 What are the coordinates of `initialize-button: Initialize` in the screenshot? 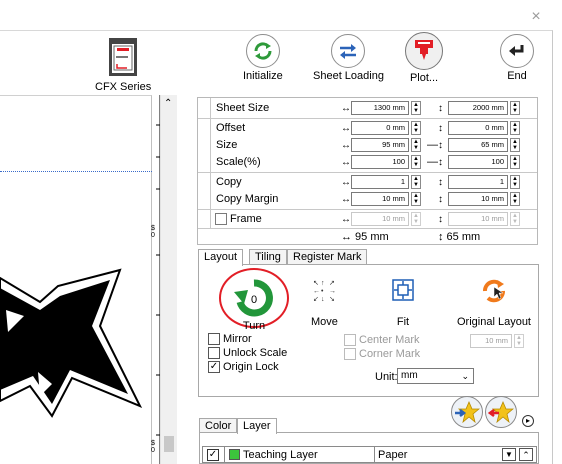 It's located at (263, 58).